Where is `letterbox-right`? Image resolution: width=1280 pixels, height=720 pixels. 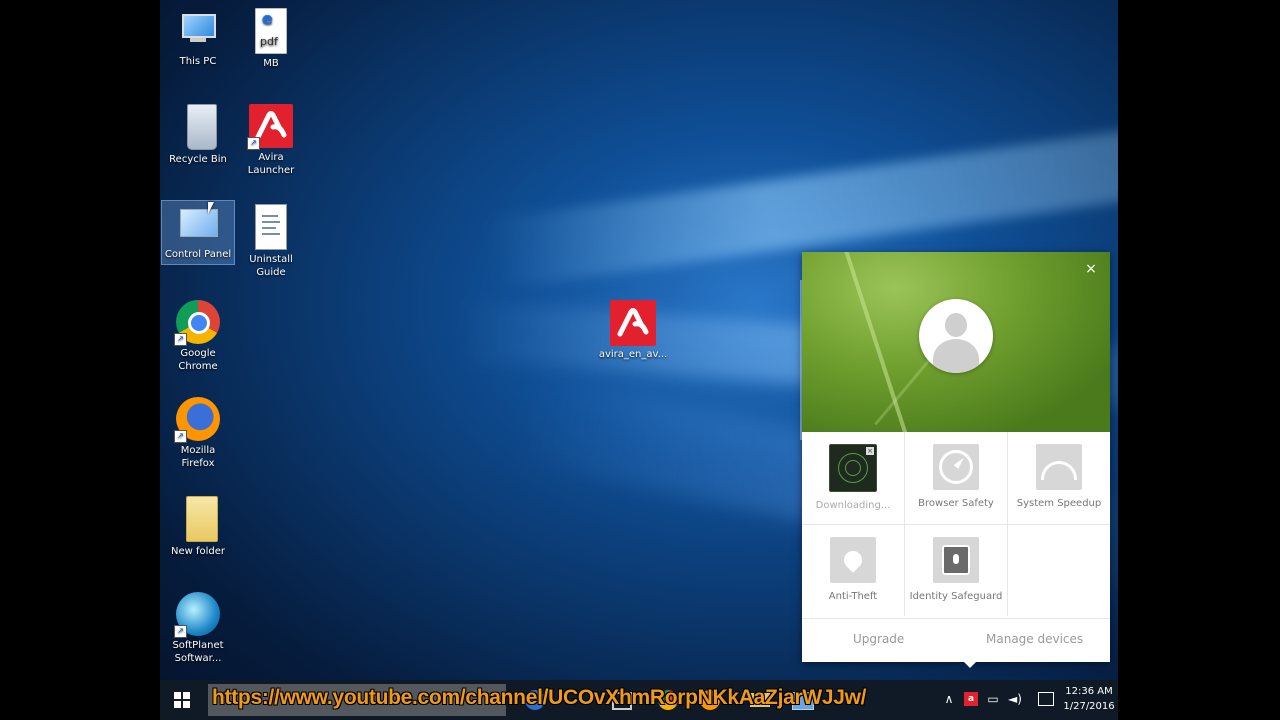
letterbox-right is located at coordinates (1199, 360).